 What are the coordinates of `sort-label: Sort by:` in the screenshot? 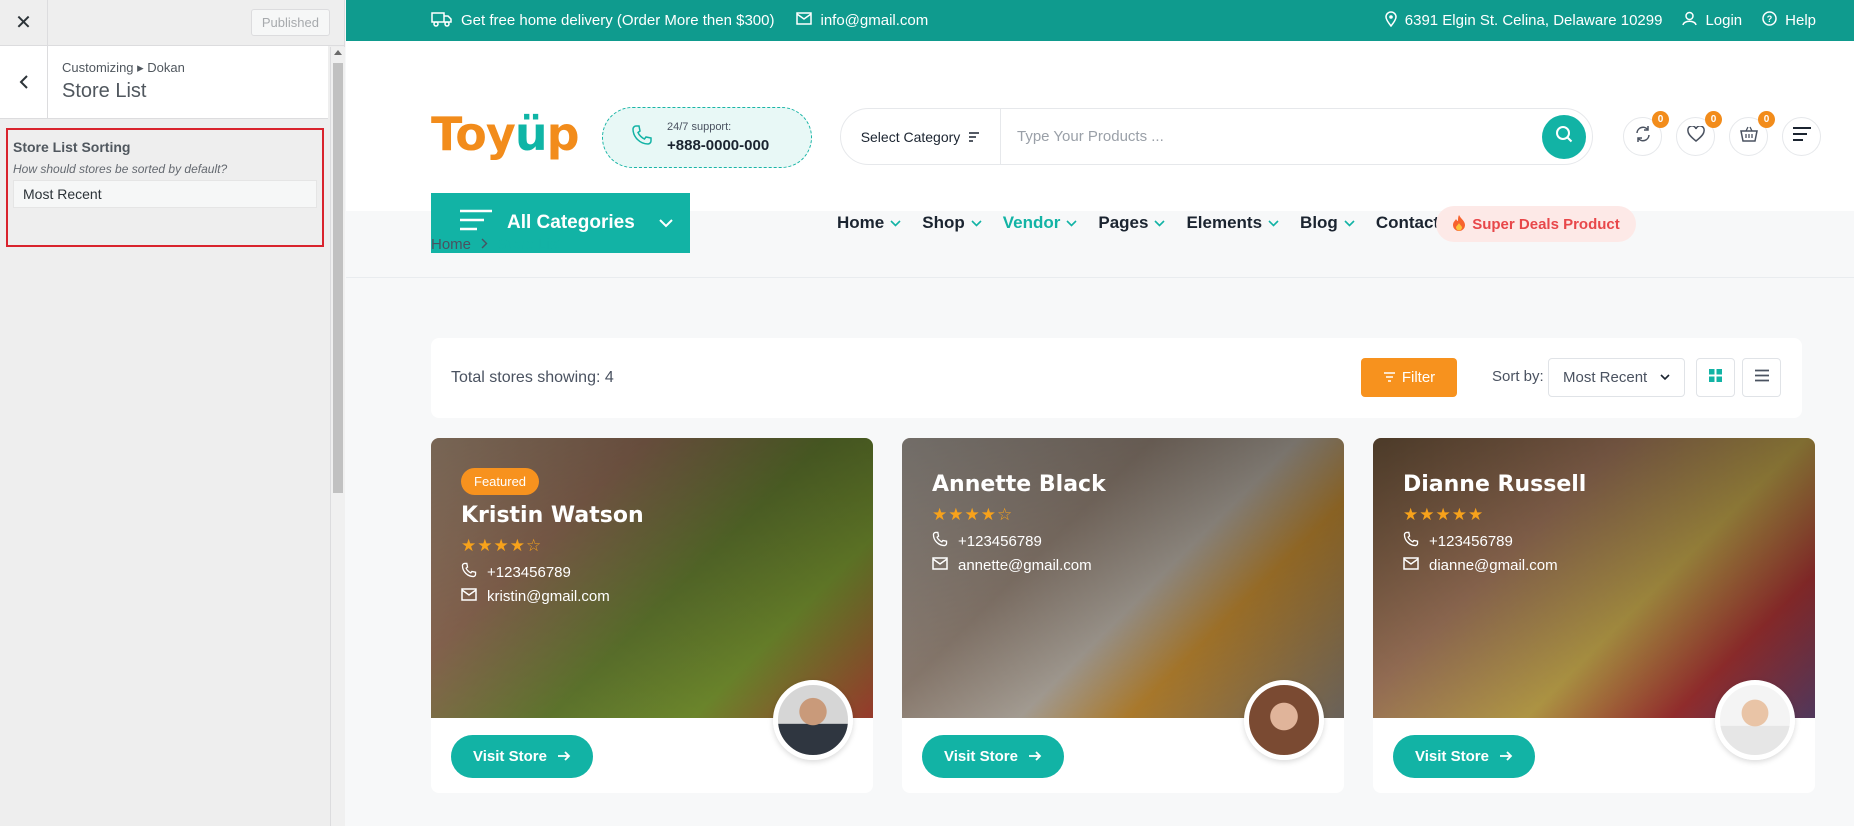 It's located at (1518, 376).